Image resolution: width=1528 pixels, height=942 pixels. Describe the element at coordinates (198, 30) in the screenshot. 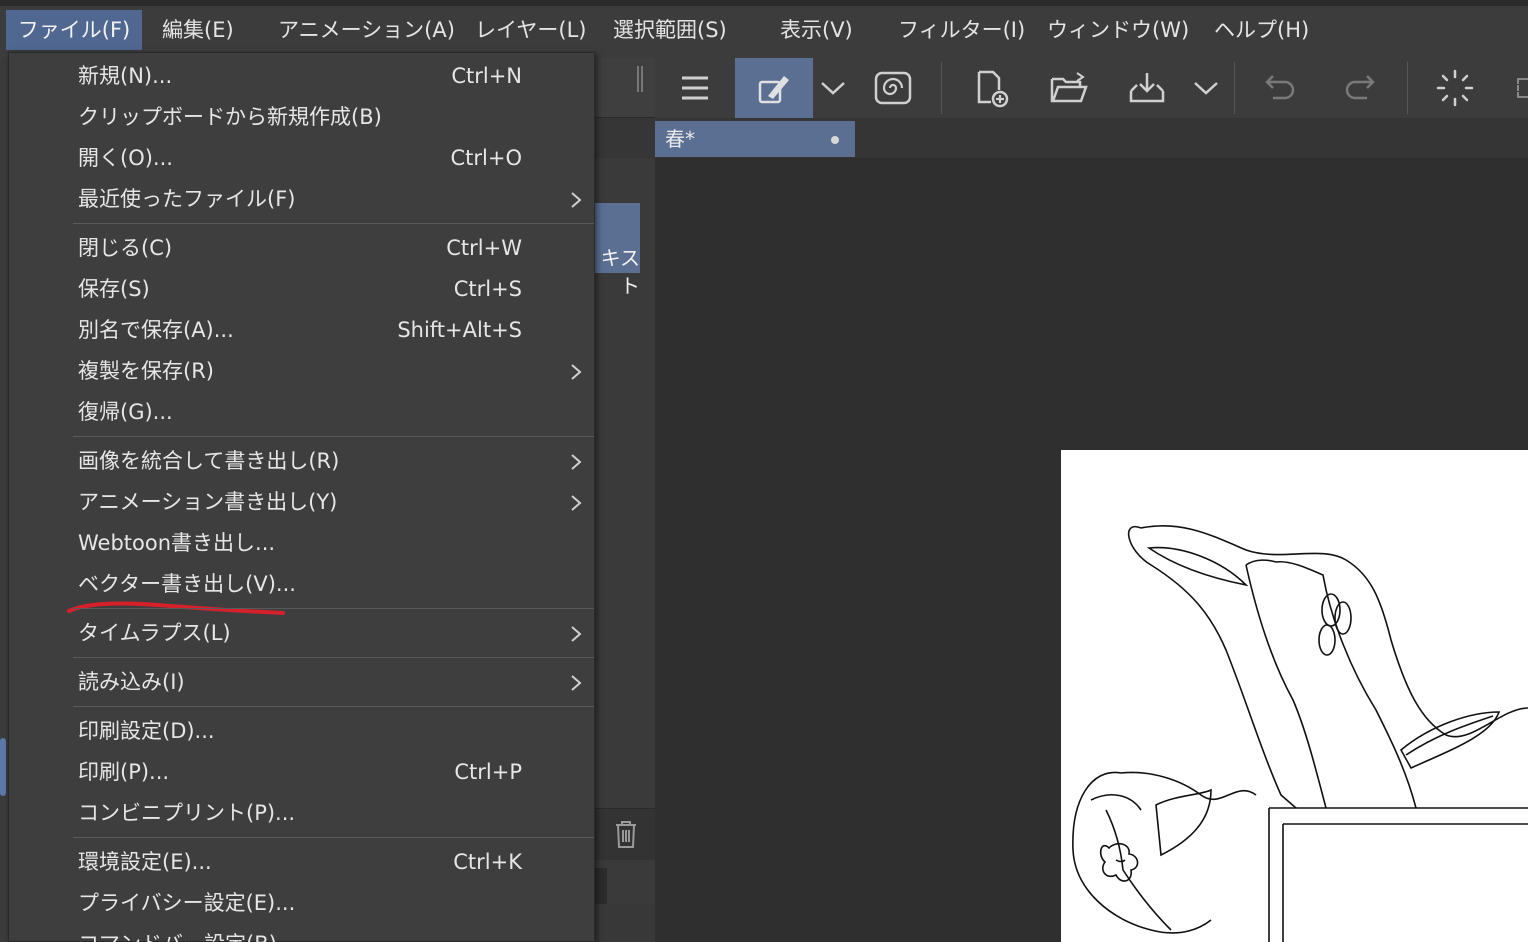

I see `menu-edit: 編集(E)` at that location.